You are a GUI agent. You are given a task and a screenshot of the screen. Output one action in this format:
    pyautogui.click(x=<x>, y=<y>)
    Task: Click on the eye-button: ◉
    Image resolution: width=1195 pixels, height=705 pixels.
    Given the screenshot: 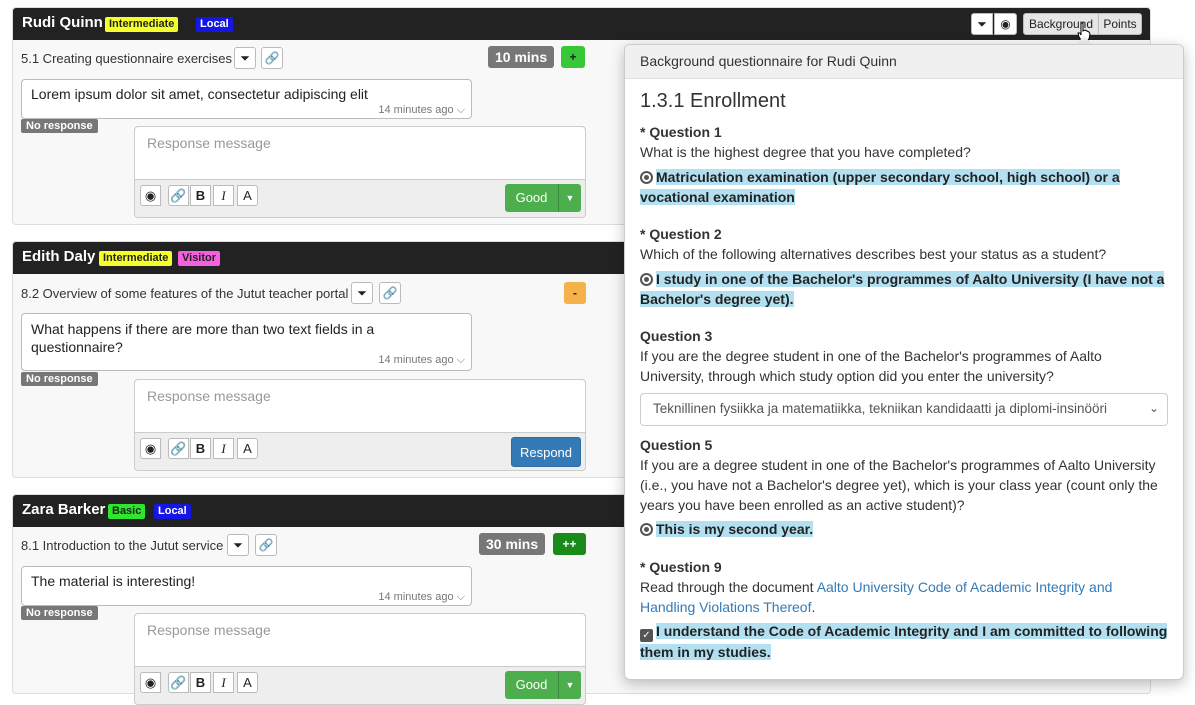 What is the action you would take?
    pyautogui.click(x=1005, y=24)
    